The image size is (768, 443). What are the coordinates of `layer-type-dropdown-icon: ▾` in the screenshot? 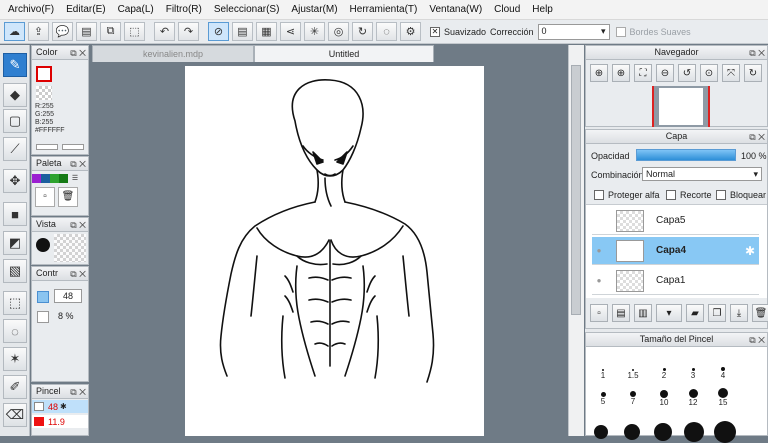 It's located at (669, 313).